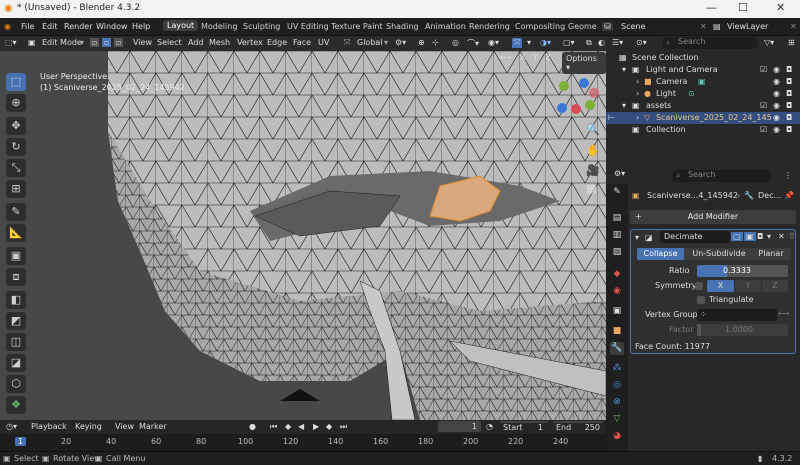 The width and height of the screenshot is (800, 465). Describe the element at coordinates (402, 26) in the screenshot. I see `tab-shading: Shading` at that location.